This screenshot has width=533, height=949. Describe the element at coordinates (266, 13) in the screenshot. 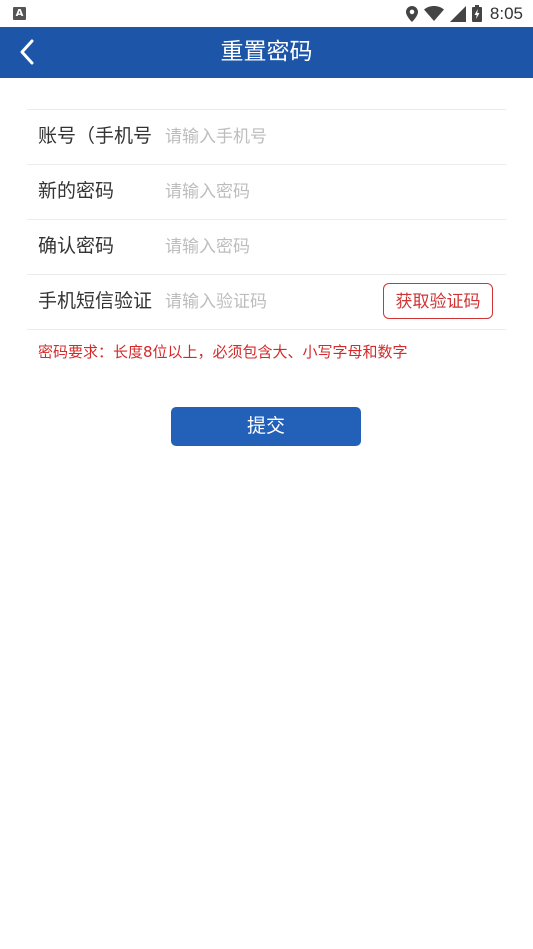

I see `status-bar: A 8:05` at that location.